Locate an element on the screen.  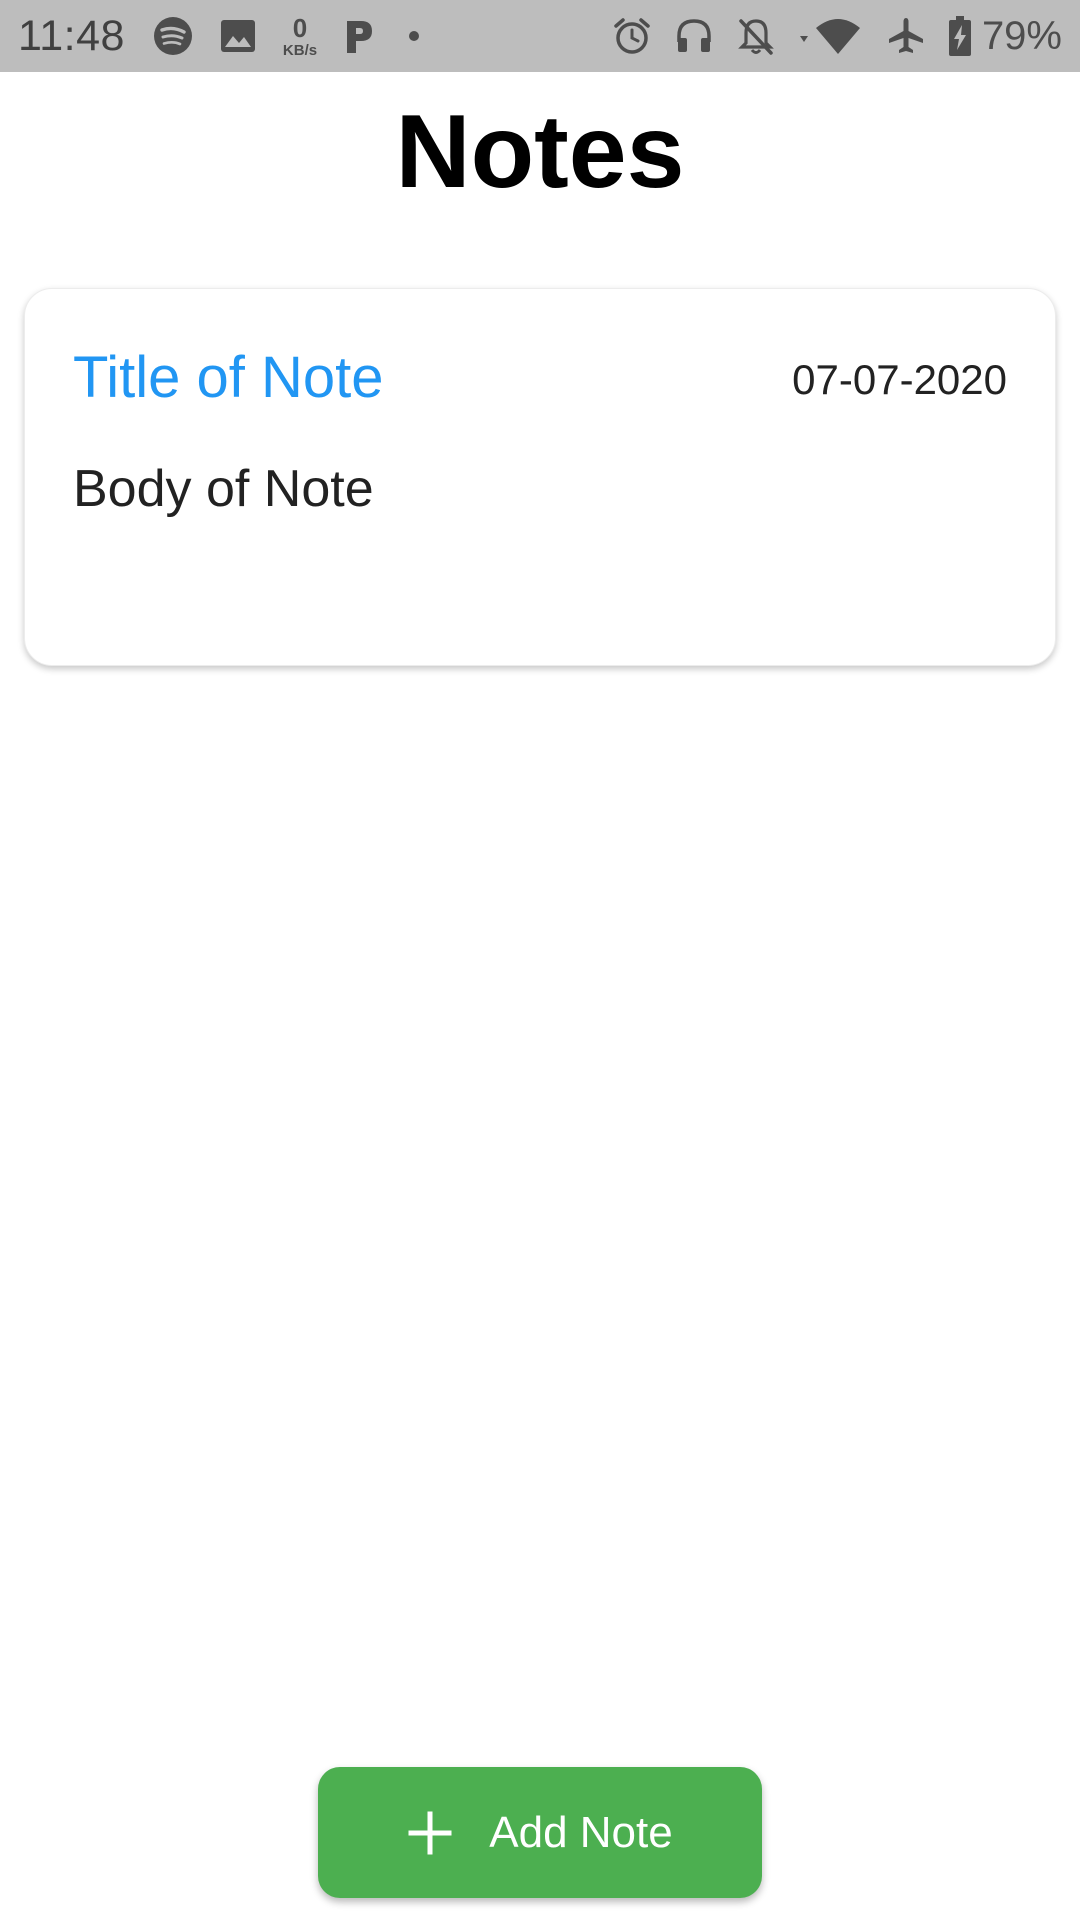
alarm-icon is located at coordinates (632, 36).